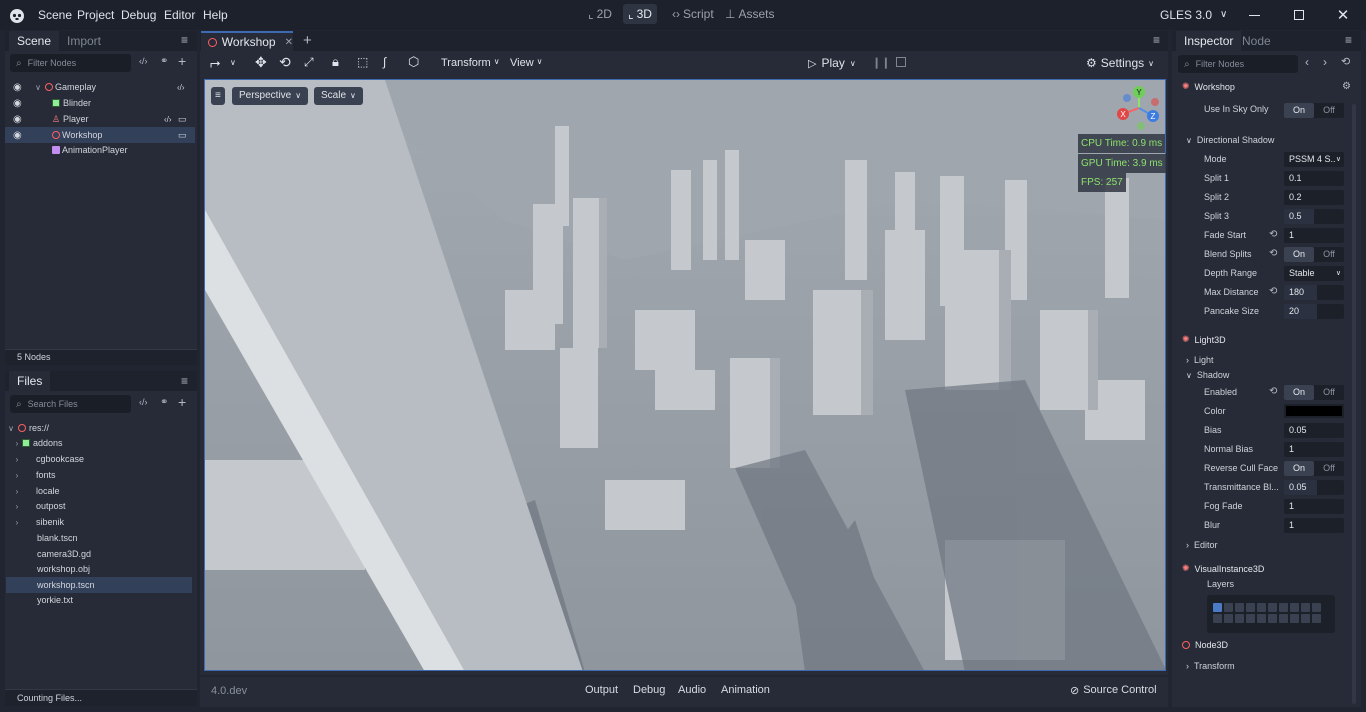 The width and height of the screenshot is (1366, 712). Describe the element at coordinates (1156, 40) in the screenshot. I see `scene-tabs-menu-icon: ≡` at that location.